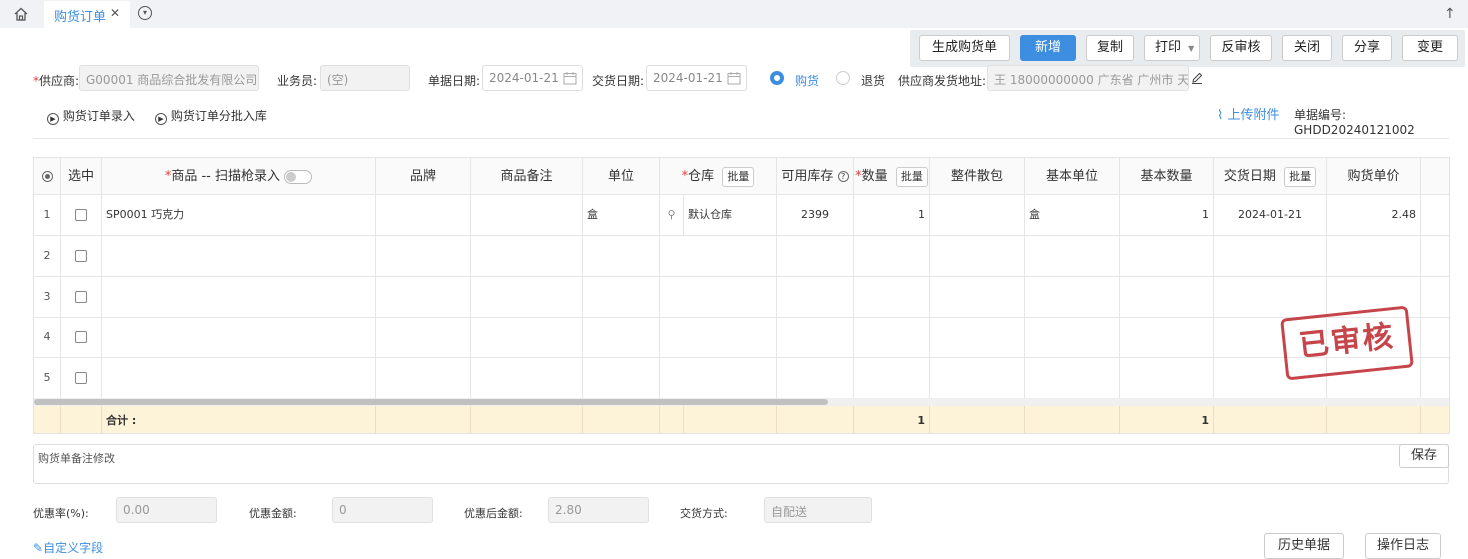 The height and width of the screenshot is (559, 1468). What do you see at coordinates (1307, 48) in the screenshot?
I see `close-button: 关闭` at bounding box center [1307, 48].